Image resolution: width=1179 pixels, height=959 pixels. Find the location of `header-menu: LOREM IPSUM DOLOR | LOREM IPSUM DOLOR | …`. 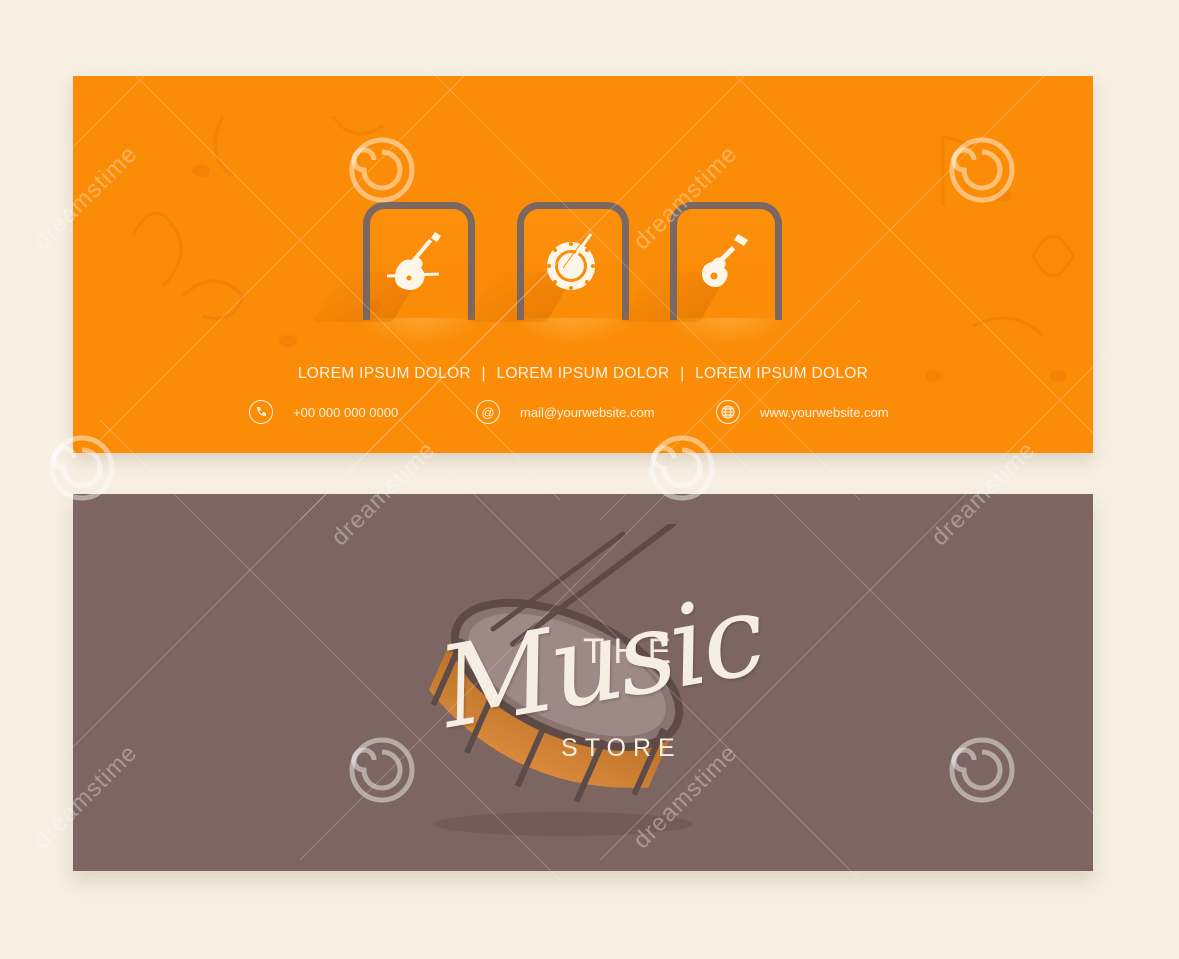

header-menu: LOREM IPSUM DOLOR | LOREM IPSUM DOLOR | … is located at coordinates (583, 374).